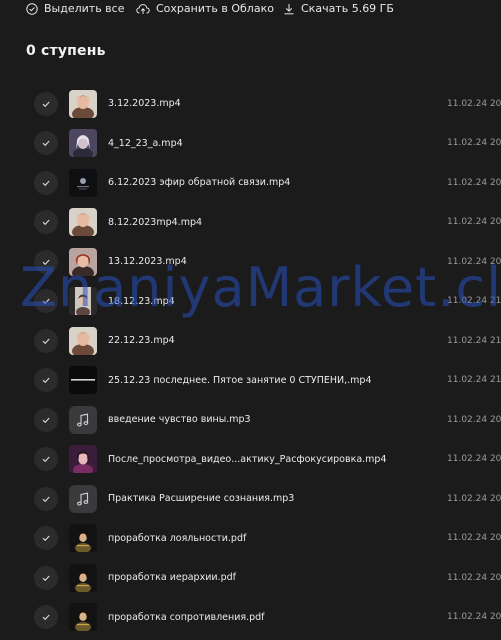  Describe the element at coordinates (199, 183) in the screenshot. I see `file-name: 6.12.2023 эфир обратной связи.mp4` at that location.